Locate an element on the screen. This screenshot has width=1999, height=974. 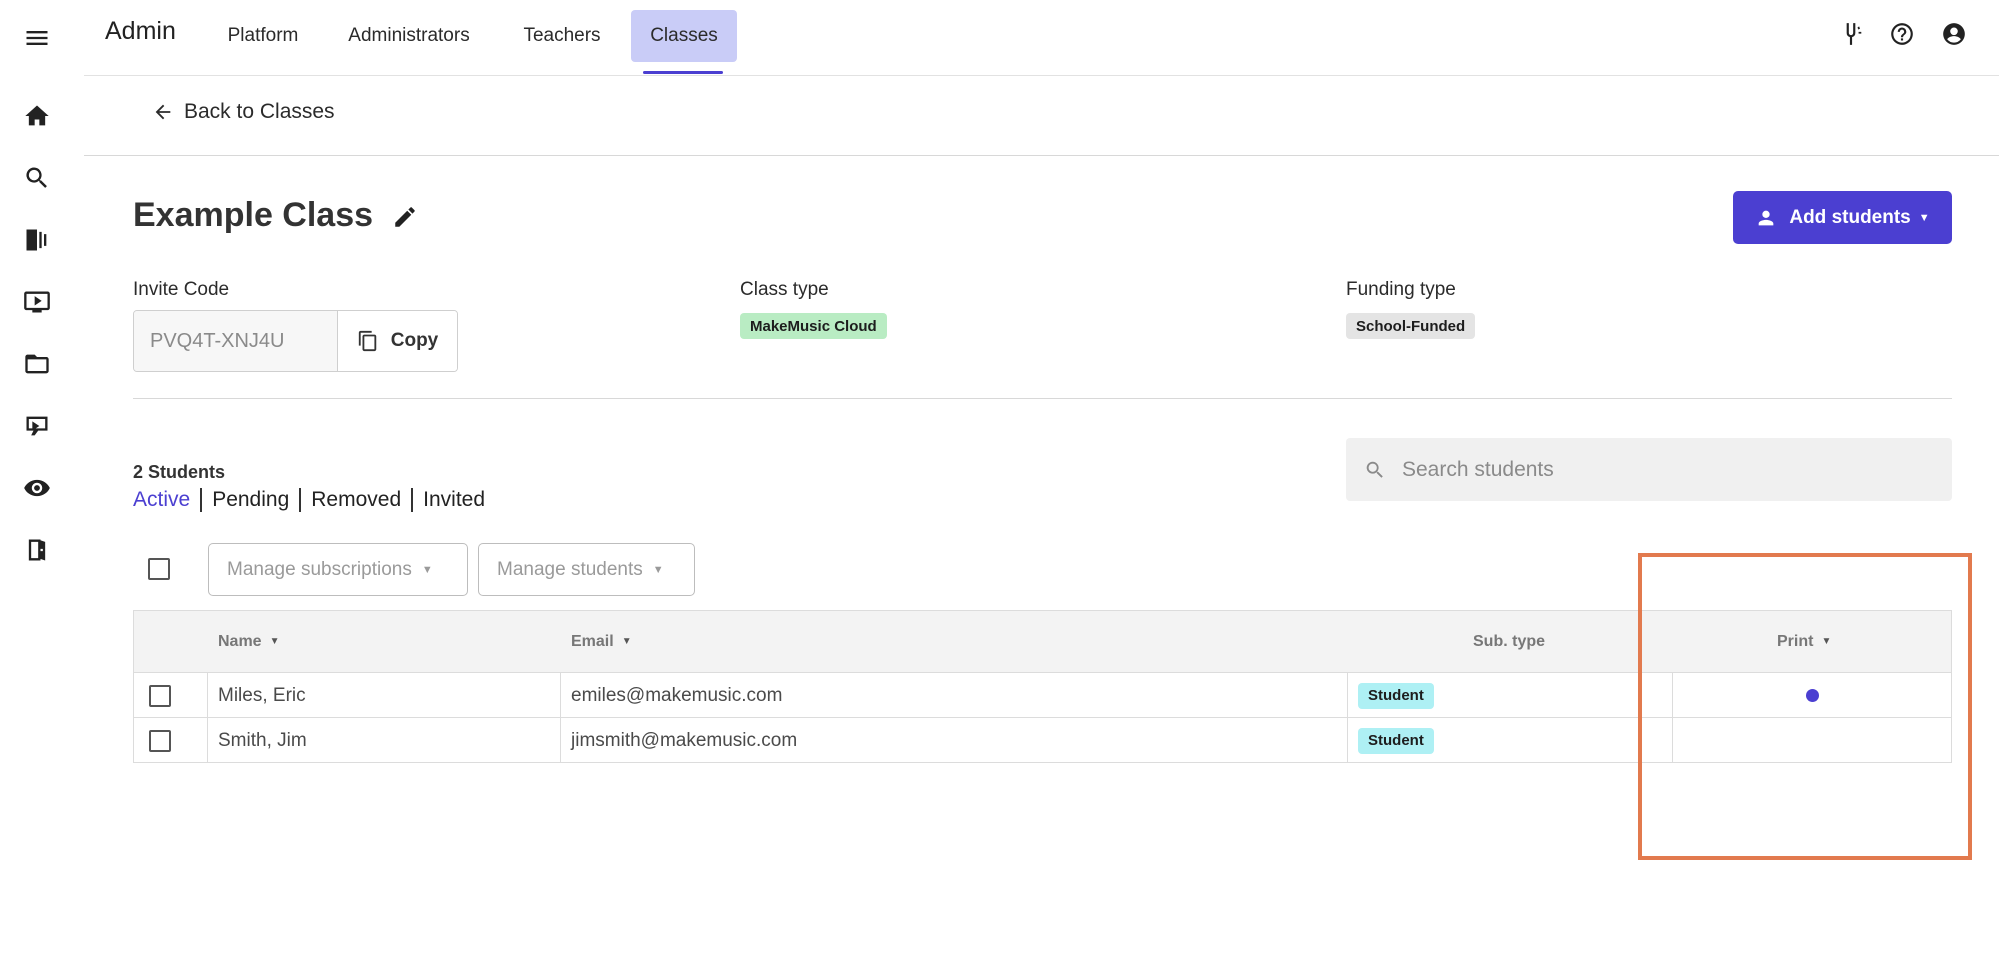
back-to-classes-link: Back to Classes is located at coordinates (243, 112).